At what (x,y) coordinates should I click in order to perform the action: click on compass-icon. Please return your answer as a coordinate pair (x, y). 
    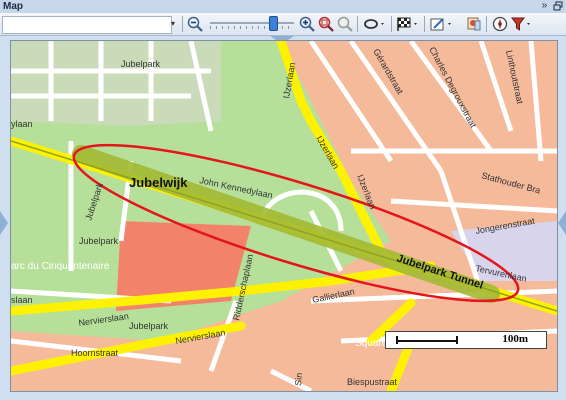
    Looking at the image, I should click on (500, 24).